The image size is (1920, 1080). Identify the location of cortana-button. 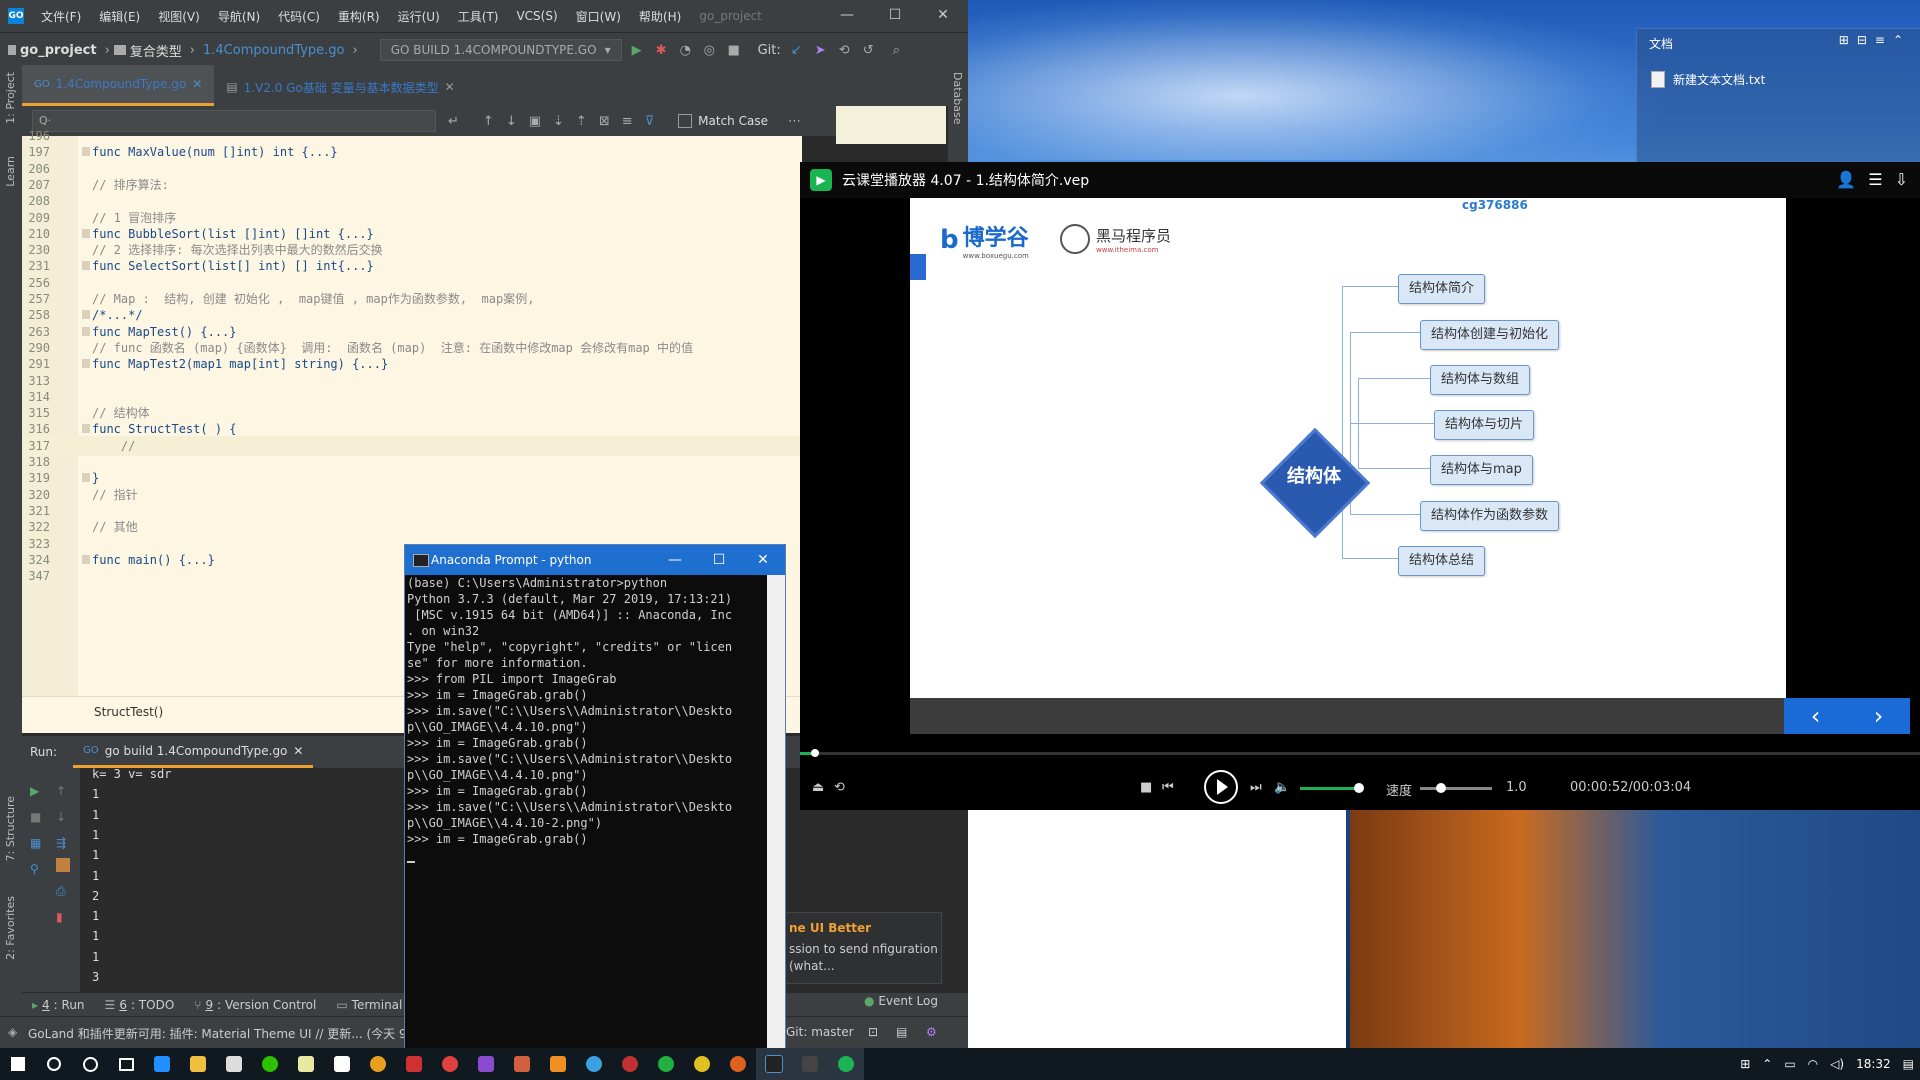
(90, 1064).